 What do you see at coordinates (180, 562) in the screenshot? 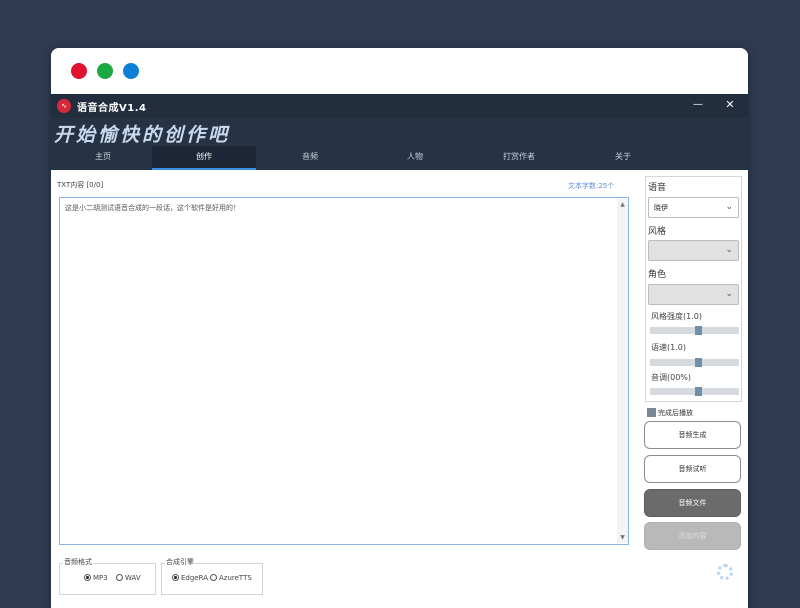
I see `engine-title: 合成引擎` at bounding box center [180, 562].